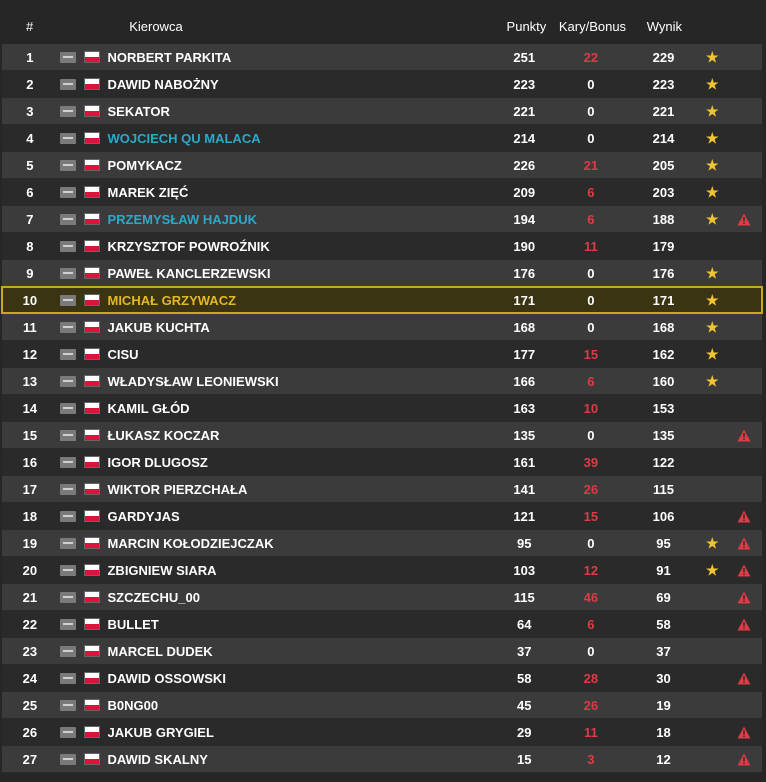 The width and height of the screenshot is (766, 782). What do you see at coordinates (299, 57) in the screenshot?
I see `driver-name: NORBERT PARKITA` at bounding box center [299, 57].